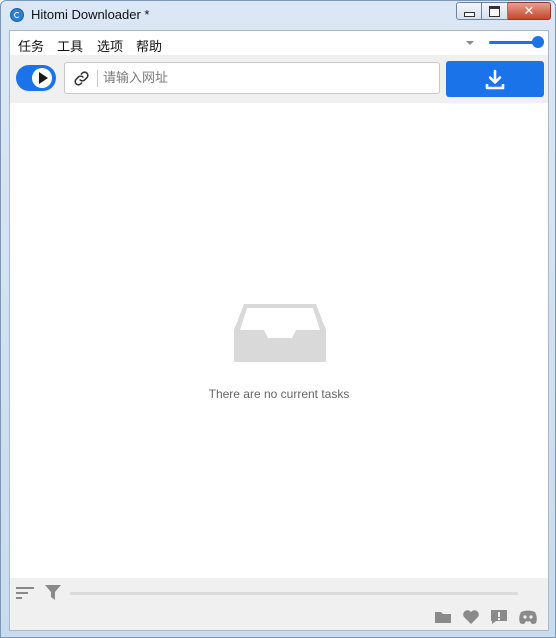 The height and width of the screenshot is (638, 556). What do you see at coordinates (263, 78) in the screenshot?
I see `url-input` at bounding box center [263, 78].